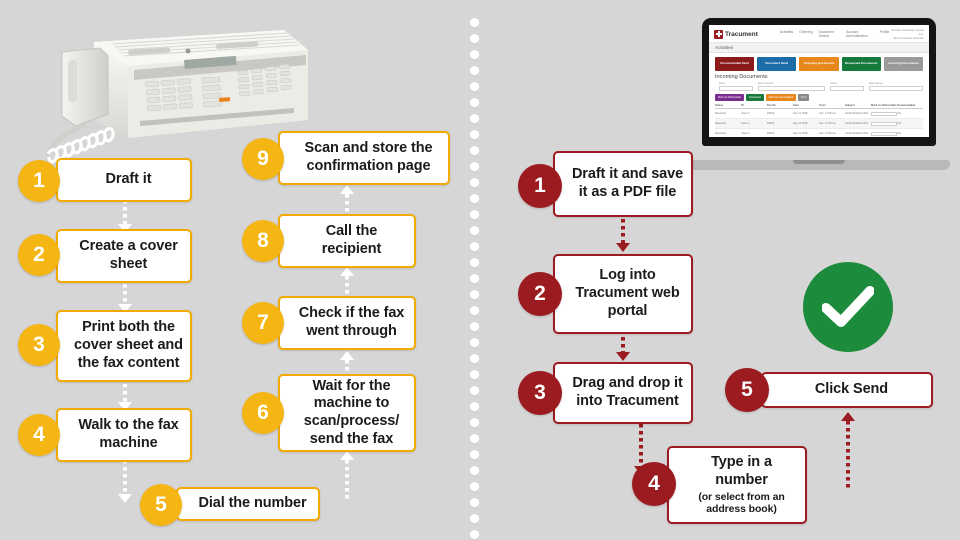 The height and width of the screenshot is (540, 960). Describe the element at coordinates (627, 392) in the screenshot. I see `tracument-step-text-3: Drag and drop it into Tracument` at that location.